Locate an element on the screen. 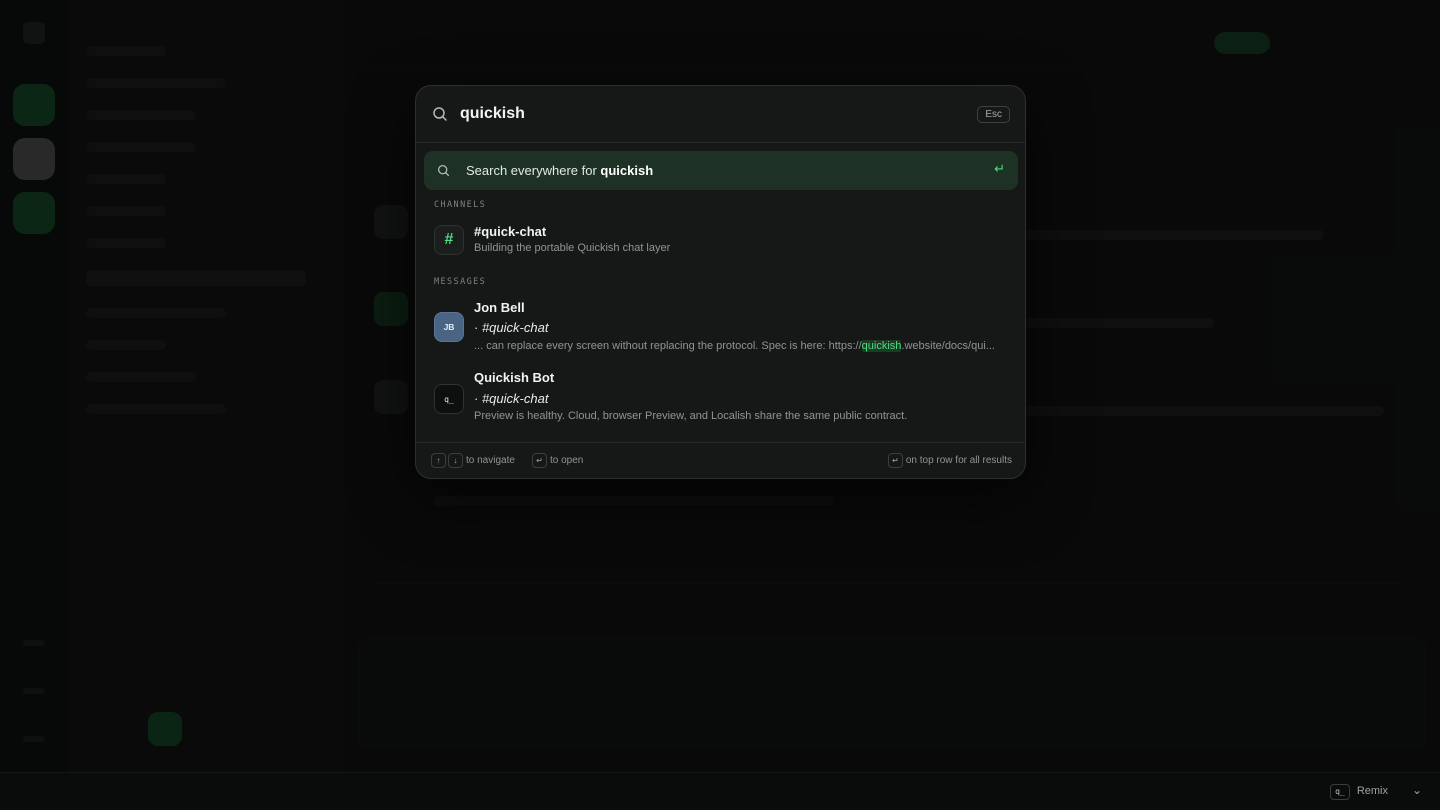  esc-key-hint: Esc is located at coordinates (993, 114).